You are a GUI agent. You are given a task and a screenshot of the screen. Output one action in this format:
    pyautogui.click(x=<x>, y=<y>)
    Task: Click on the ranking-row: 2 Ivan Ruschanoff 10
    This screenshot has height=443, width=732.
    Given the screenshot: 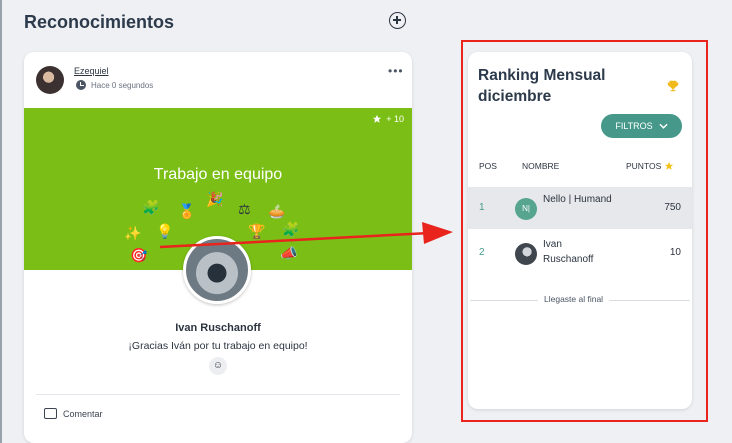 What is the action you would take?
    pyautogui.click(x=580, y=253)
    